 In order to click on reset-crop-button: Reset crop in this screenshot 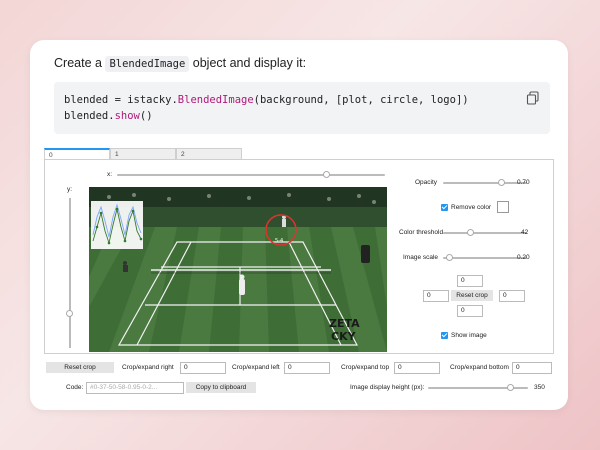, I will do `click(80, 367)`.